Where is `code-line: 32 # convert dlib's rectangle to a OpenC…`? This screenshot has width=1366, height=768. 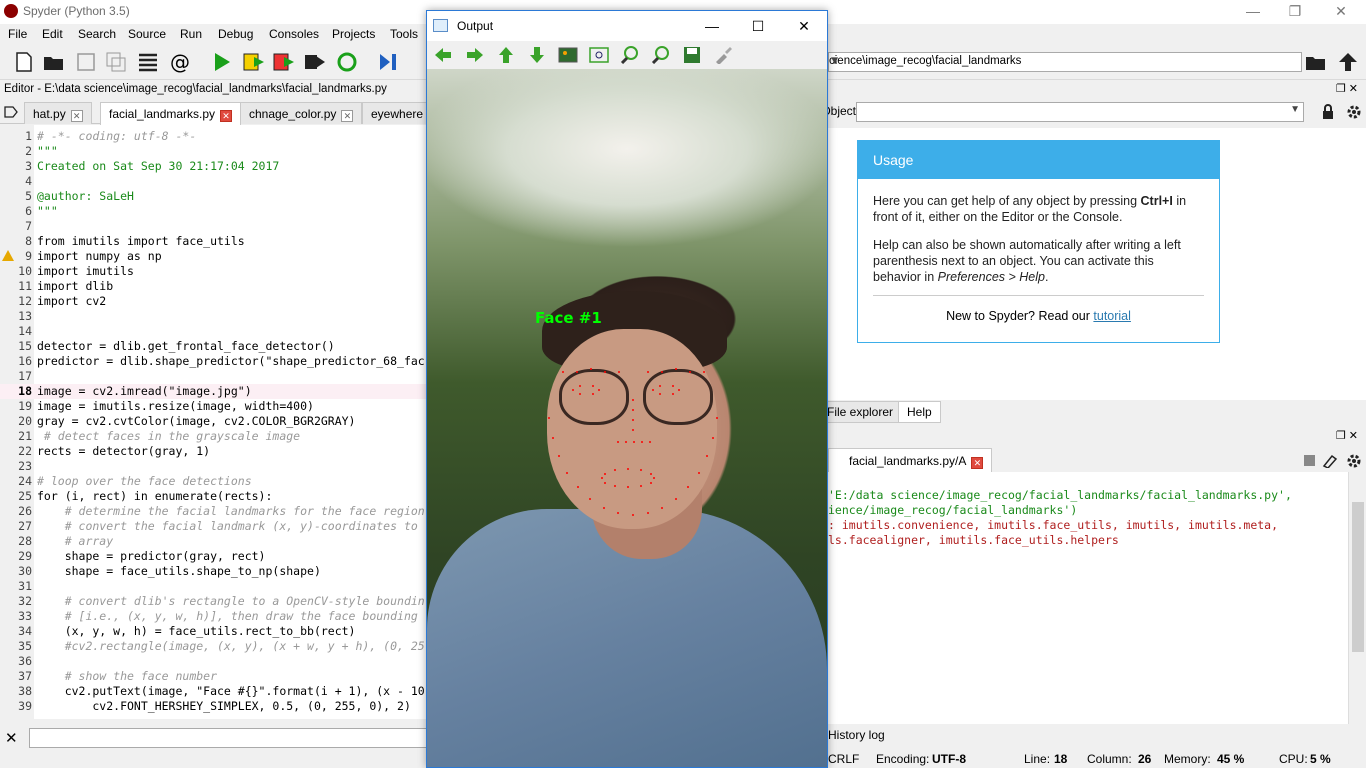
code-line: 32 # convert dlib's rectangle to a OpenC… is located at coordinates (215, 601).